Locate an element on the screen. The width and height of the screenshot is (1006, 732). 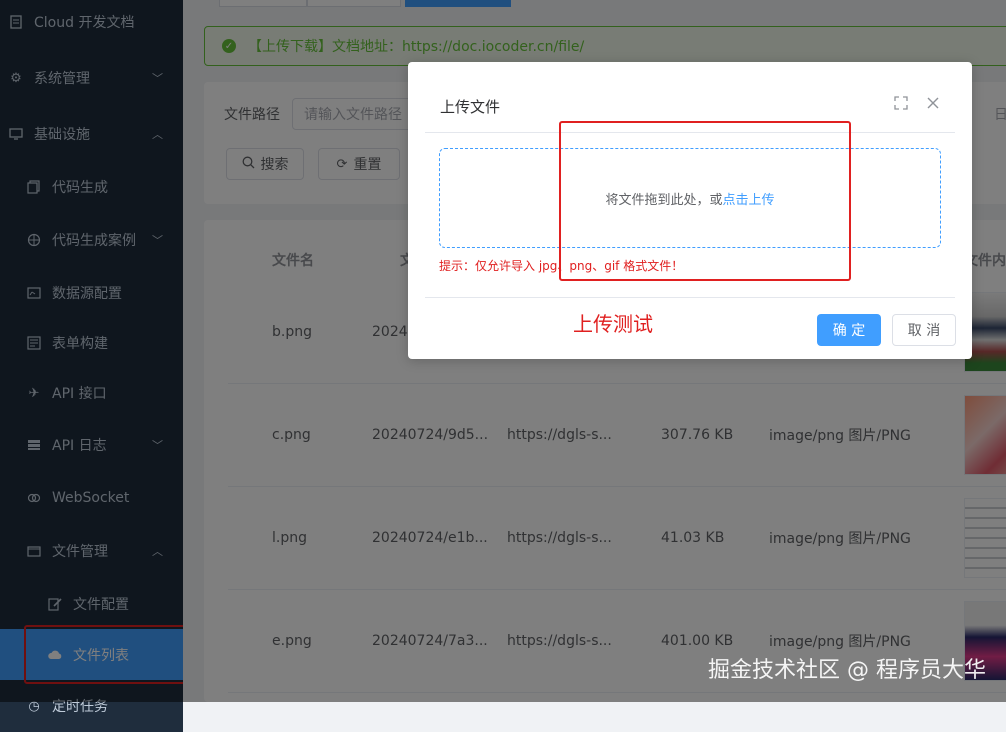
annotation-label: 上传测试 is located at coordinates (613, 324).